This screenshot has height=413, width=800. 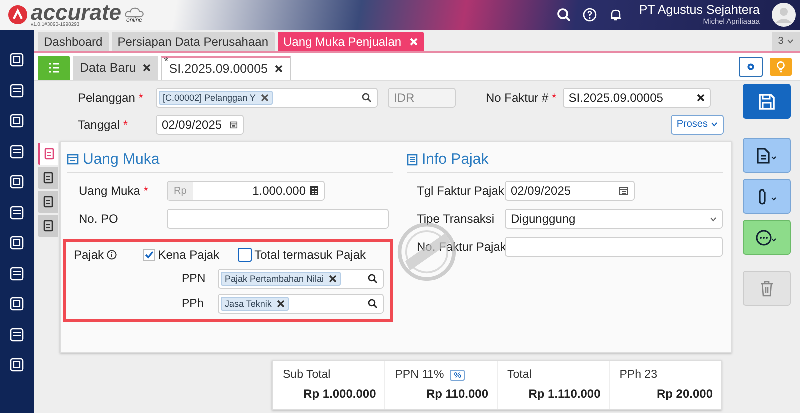 What do you see at coordinates (786, 41) in the screenshot?
I see `tab-count-button: 3` at bounding box center [786, 41].